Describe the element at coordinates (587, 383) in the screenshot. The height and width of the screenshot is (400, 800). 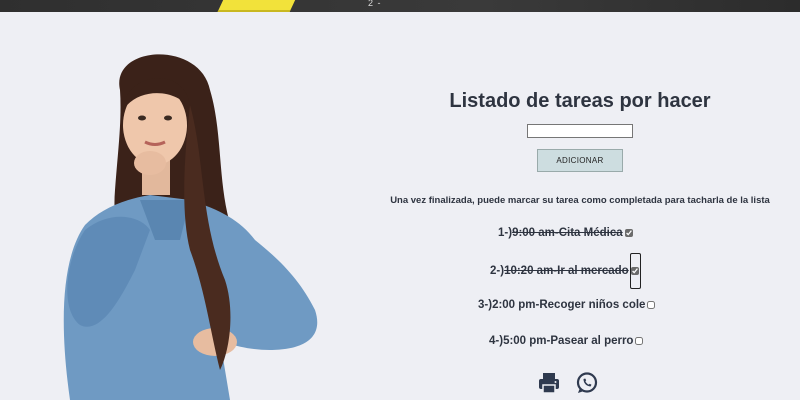
I see `whatsapp-icon` at that location.